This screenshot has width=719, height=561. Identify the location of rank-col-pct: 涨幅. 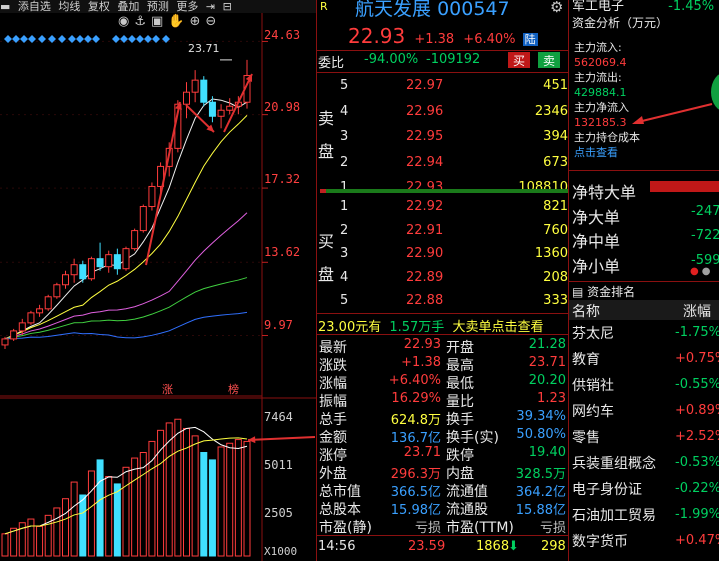
(697, 311).